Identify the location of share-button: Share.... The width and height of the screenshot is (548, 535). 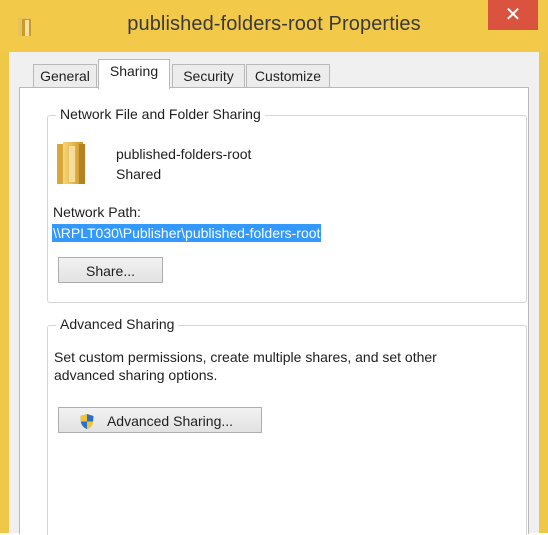
(110, 270).